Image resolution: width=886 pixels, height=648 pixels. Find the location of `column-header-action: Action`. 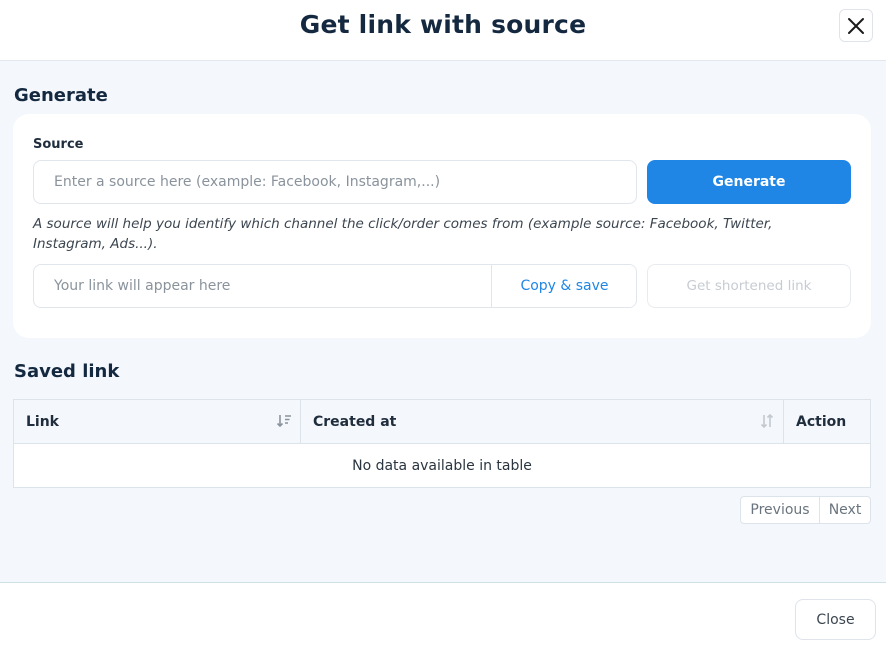

column-header-action: Action is located at coordinates (827, 421).